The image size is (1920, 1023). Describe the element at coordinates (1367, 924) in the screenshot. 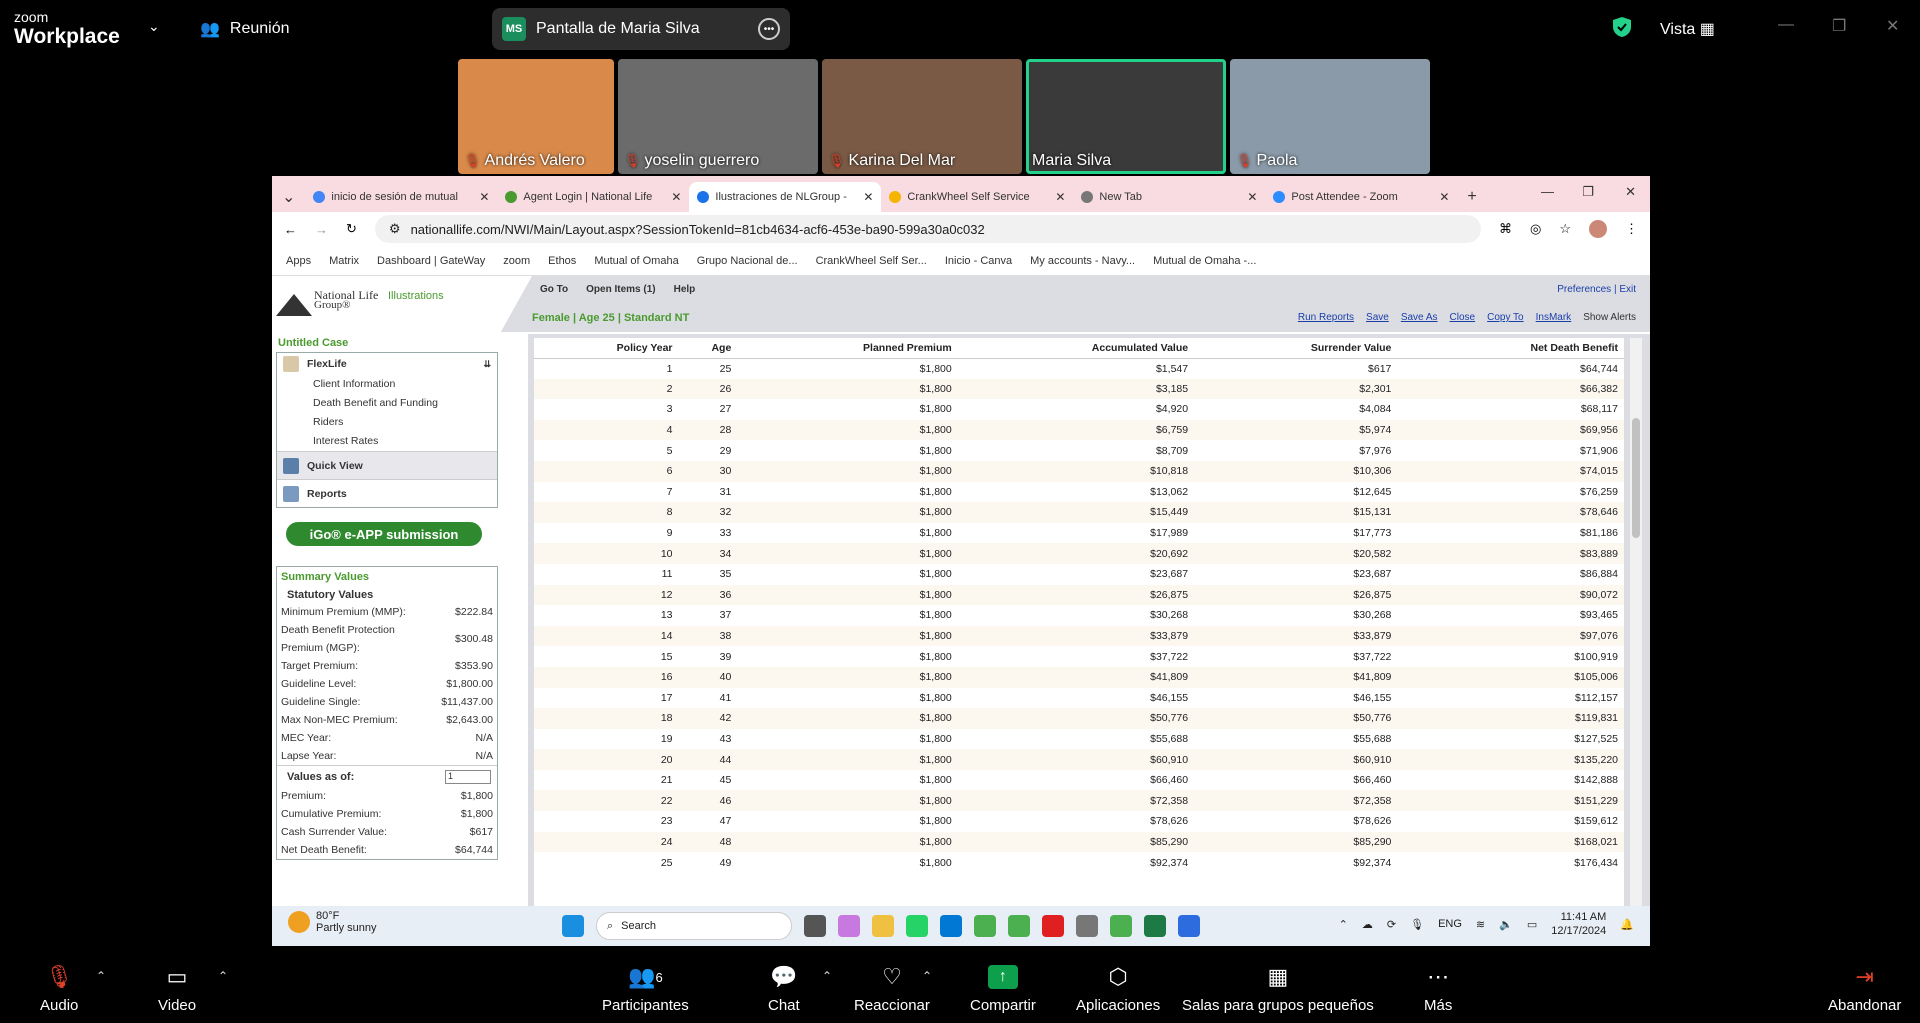

I see `cloud-icon: ☁` at that location.